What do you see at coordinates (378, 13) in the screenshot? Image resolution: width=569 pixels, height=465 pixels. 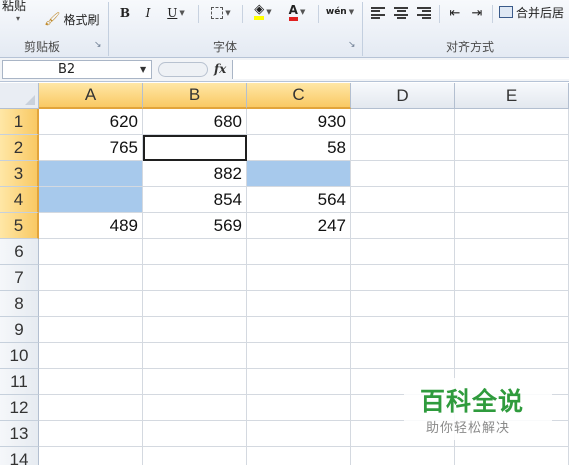 I see `align-left-button` at bounding box center [378, 13].